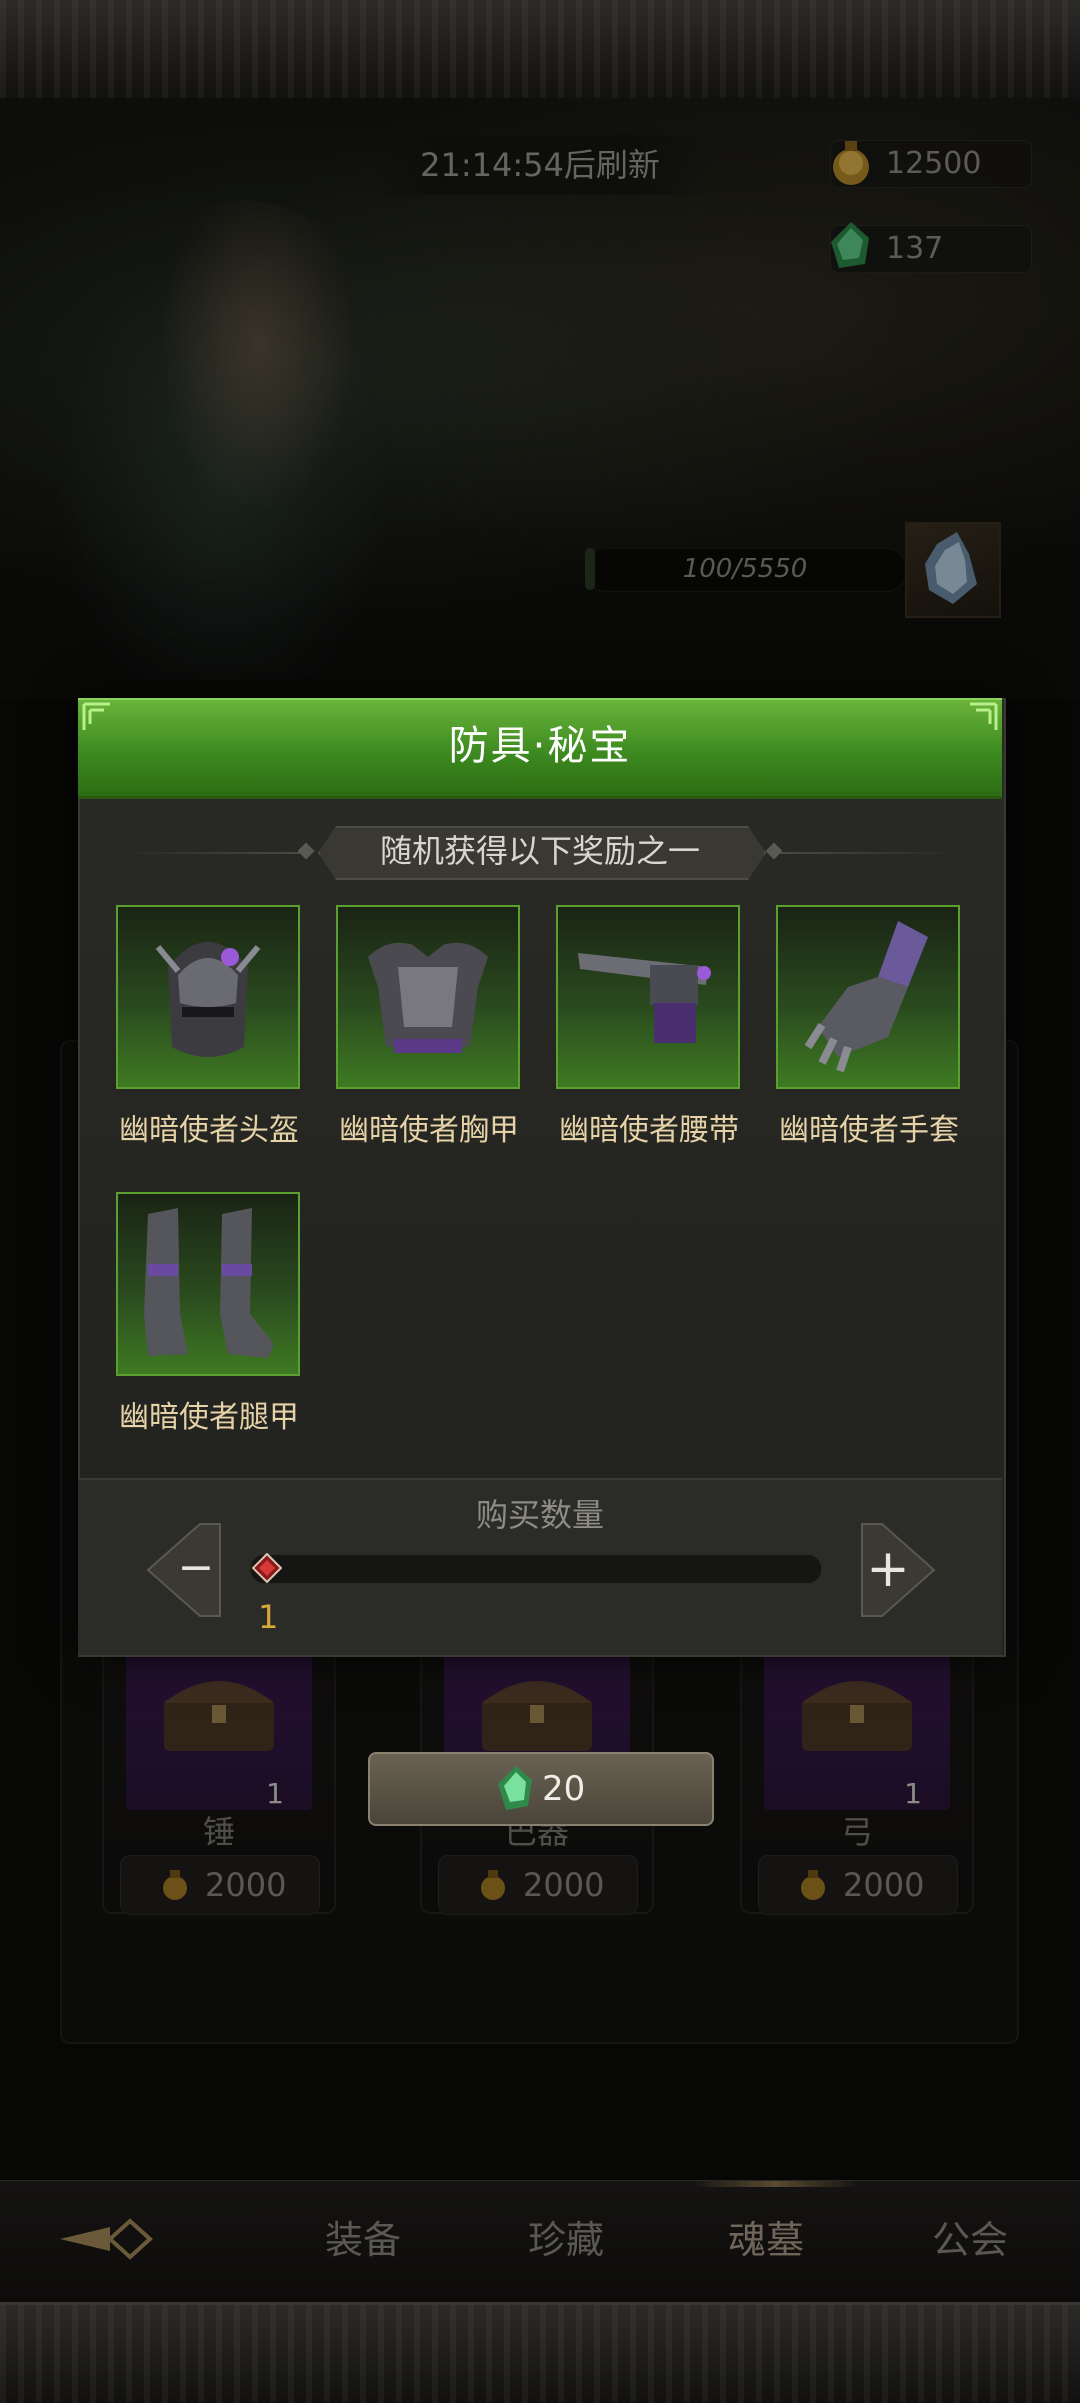 The image size is (1080, 2403). What do you see at coordinates (644, 998) in the screenshot?
I see `belt-icon` at bounding box center [644, 998].